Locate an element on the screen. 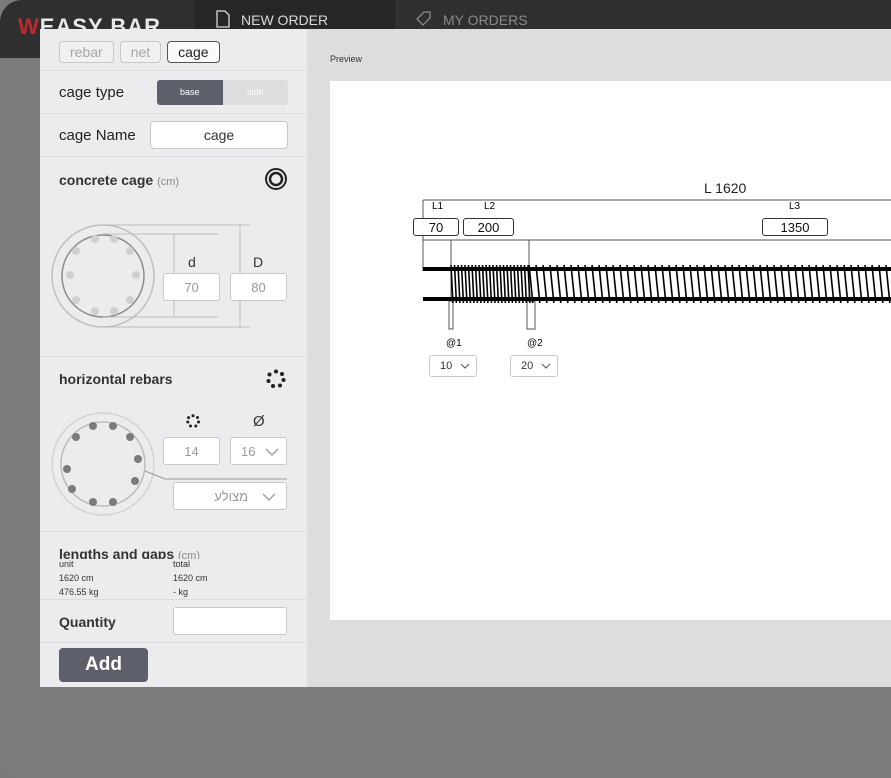  tag-icon is located at coordinates (424, 20).